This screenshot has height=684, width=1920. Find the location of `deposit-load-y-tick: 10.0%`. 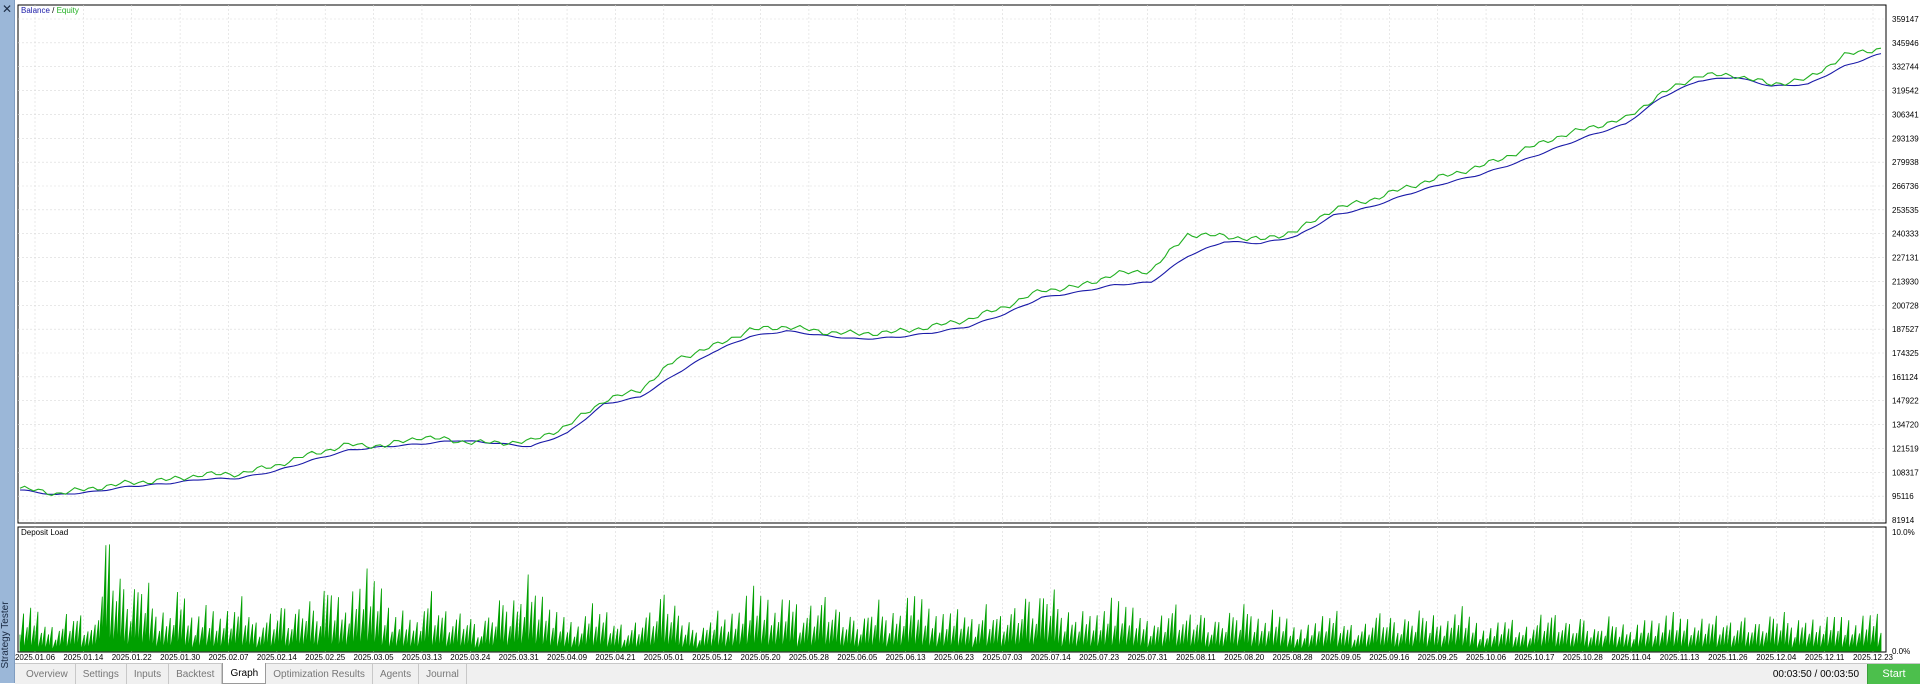

deposit-load-y-tick: 10.0% is located at coordinates (1903, 532).